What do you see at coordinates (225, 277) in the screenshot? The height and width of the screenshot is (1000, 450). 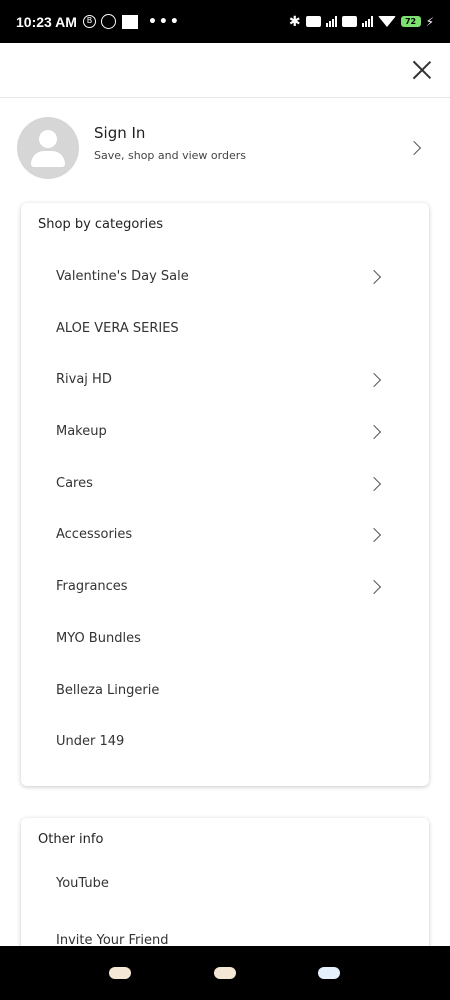 I see `category-item-valentines-day-sale: Valentine's Day Sale` at bounding box center [225, 277].